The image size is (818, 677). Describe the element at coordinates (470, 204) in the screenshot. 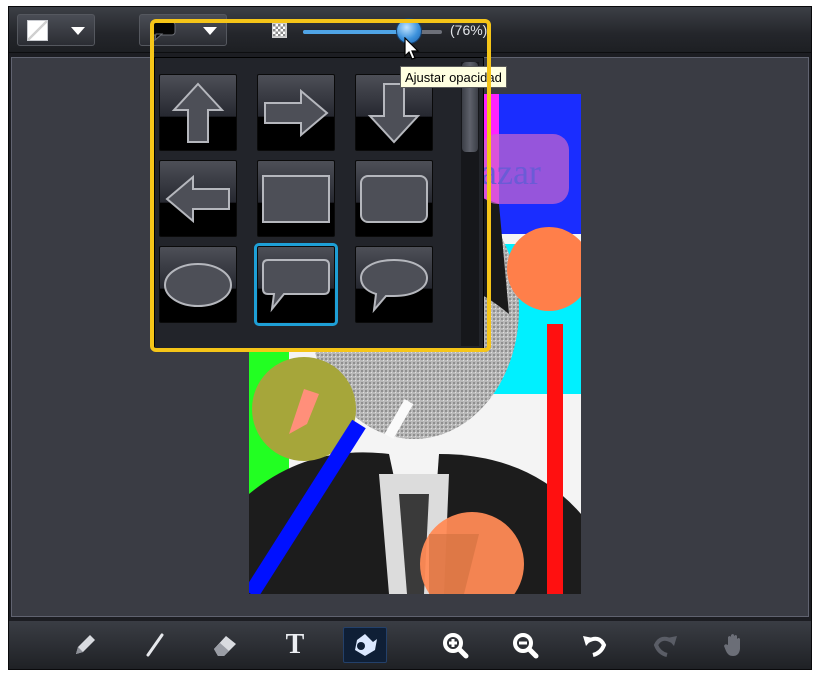

I see `popup-scrollbar` at that location.